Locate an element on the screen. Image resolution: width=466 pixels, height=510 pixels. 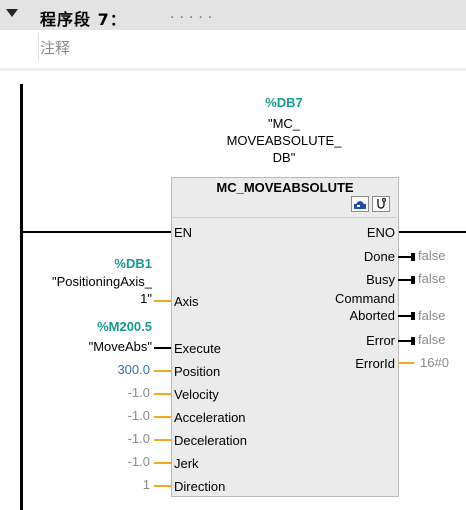
error-id-wire is located at coordinates (406, 363).